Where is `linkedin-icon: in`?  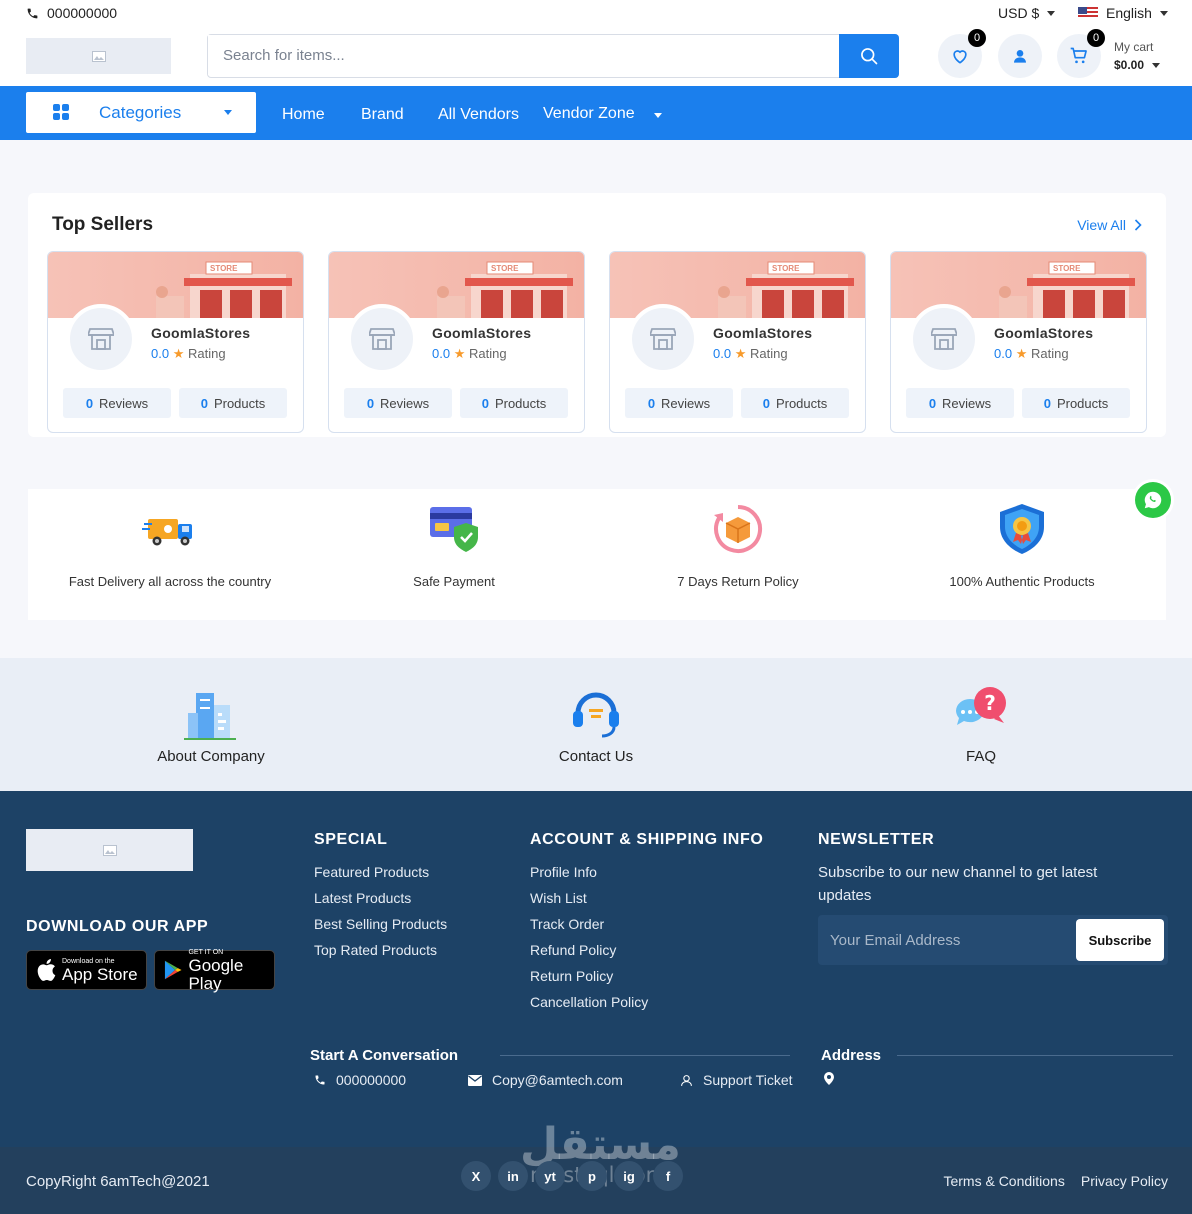
linkedin-icon: in is located at coordinates (513, 1176).